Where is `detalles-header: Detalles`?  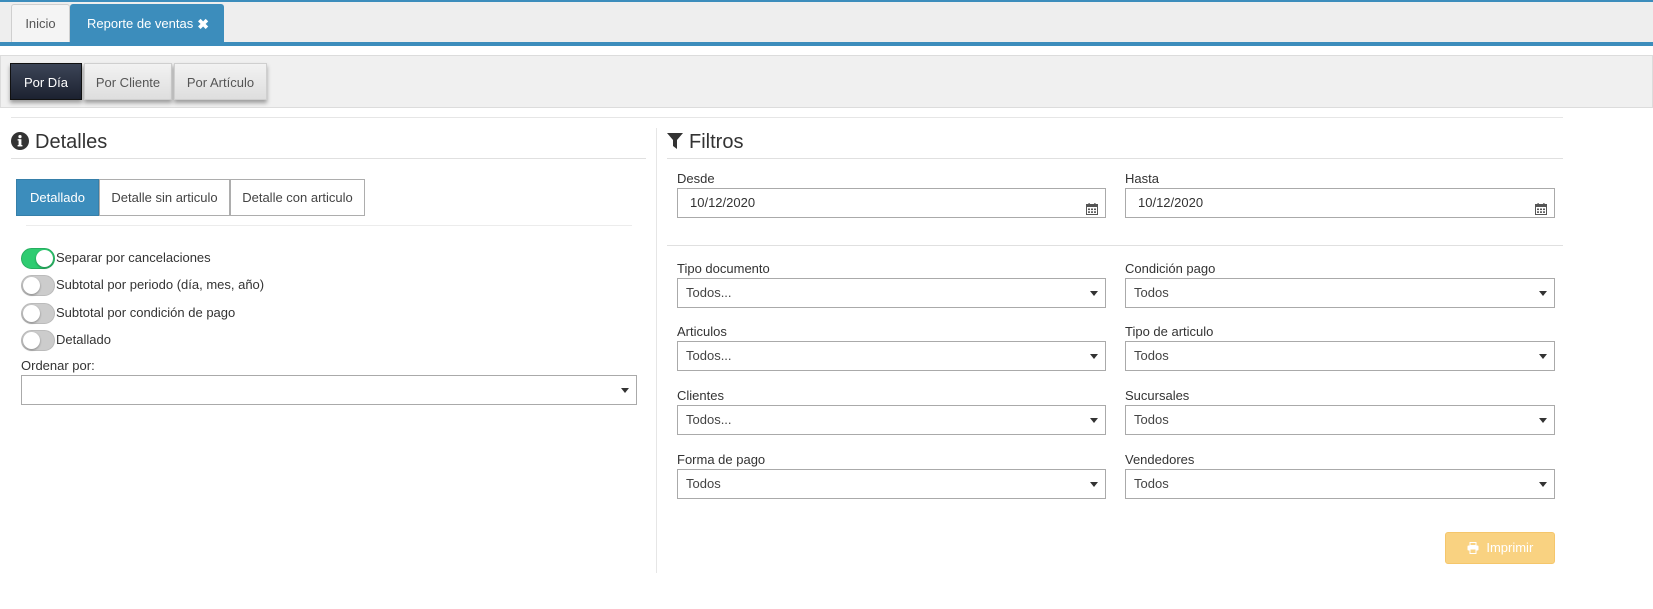
detalles-header: Detalles is located at coordinates (59, 143).